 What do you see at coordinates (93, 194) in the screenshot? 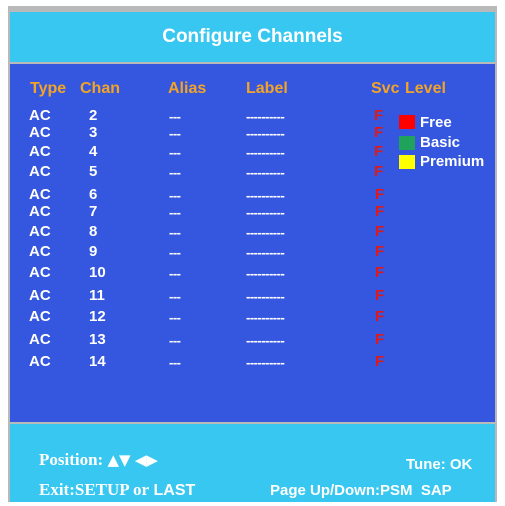
I see `row-chan: 6` at bounding box center [93, 194].